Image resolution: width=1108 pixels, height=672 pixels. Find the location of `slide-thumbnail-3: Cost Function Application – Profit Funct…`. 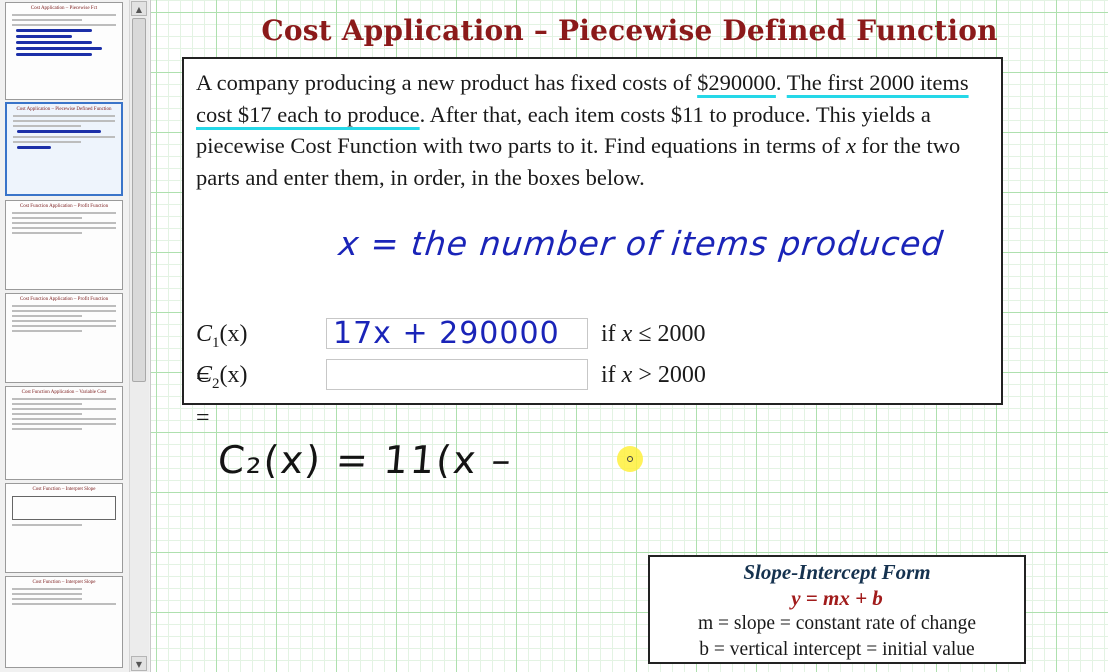

slide-thumbnail-3: Cost Function Application – Profit Funct… is located at coordinates (64, 245).